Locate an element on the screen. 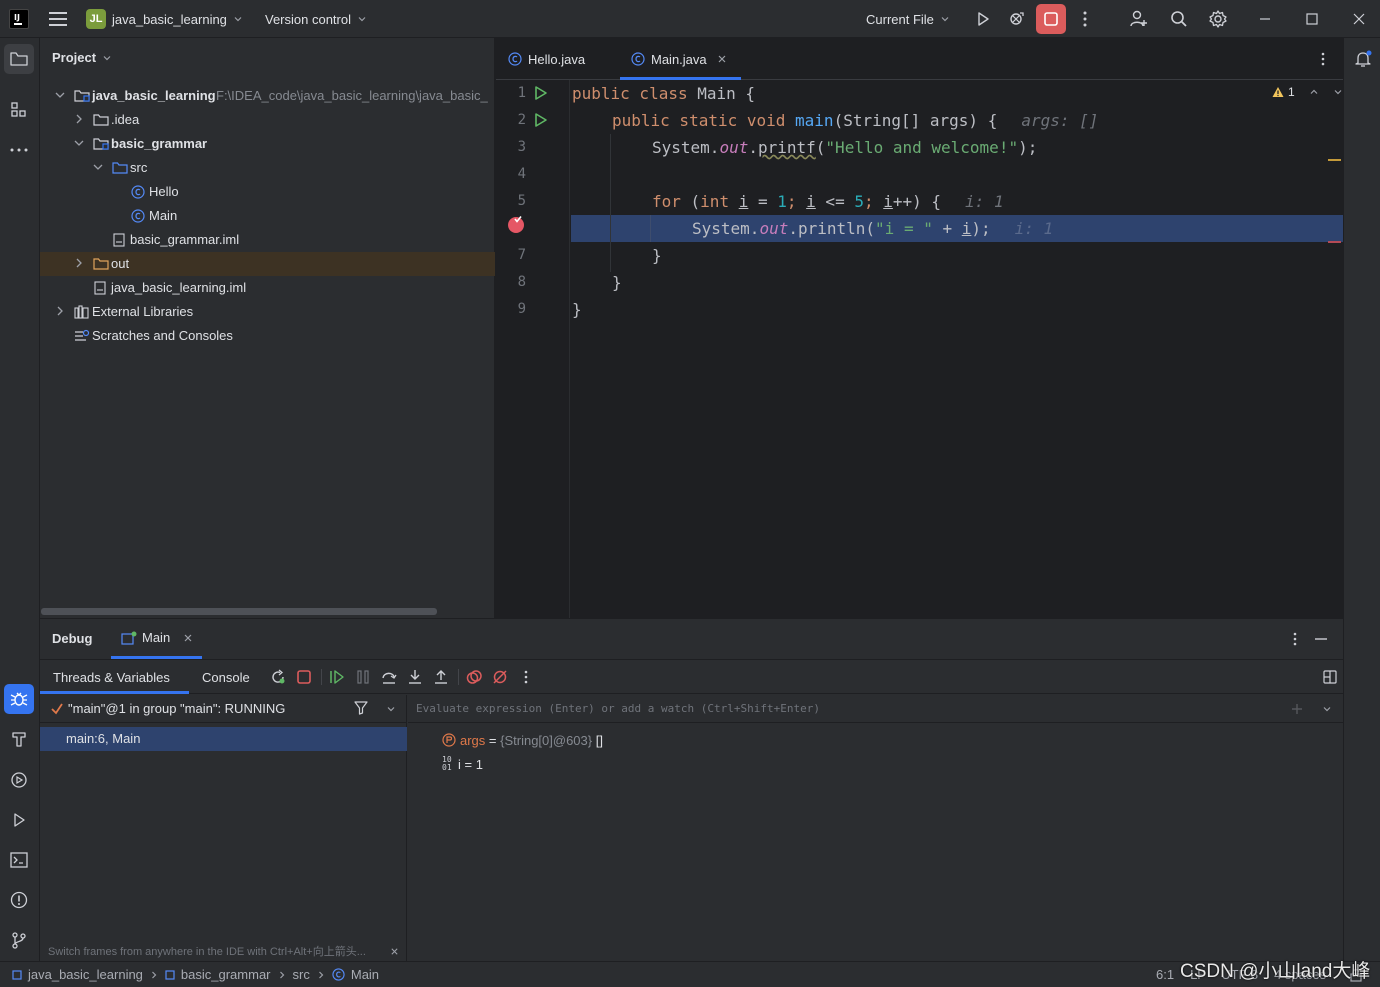  tree-item-basic-grammar: basic_grammar is located at coordinates (267, 144).